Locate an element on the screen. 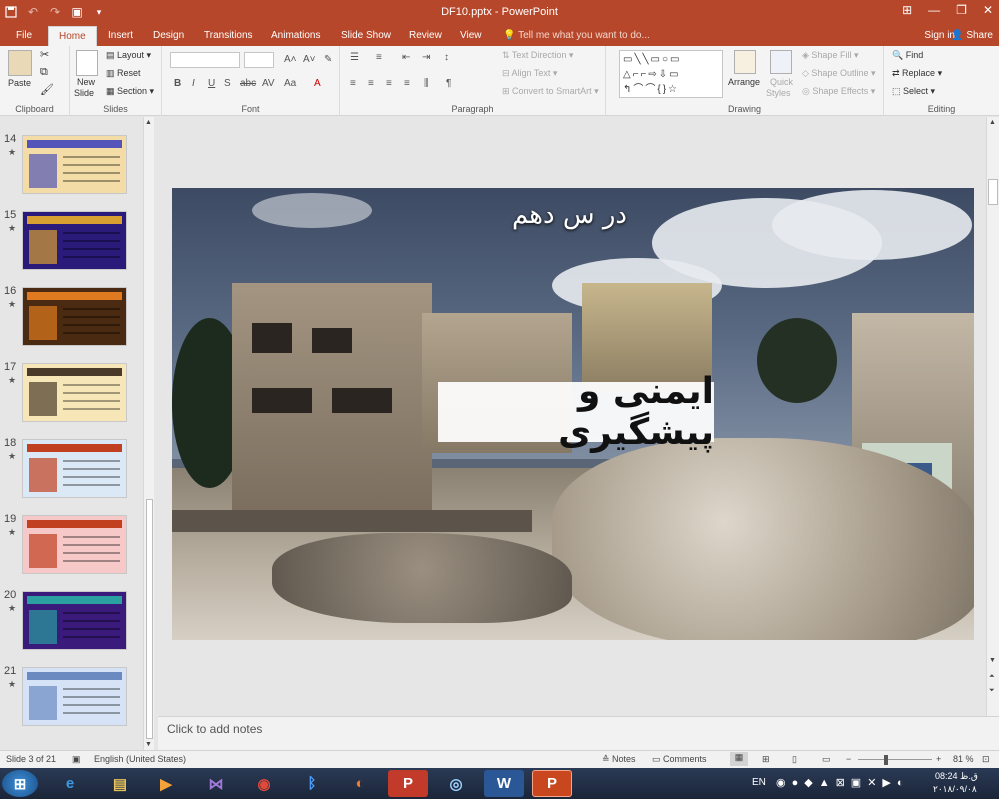 This screenshot has height=799, width=999. zoom-in-icon: + is located at coordinates (938, 759).